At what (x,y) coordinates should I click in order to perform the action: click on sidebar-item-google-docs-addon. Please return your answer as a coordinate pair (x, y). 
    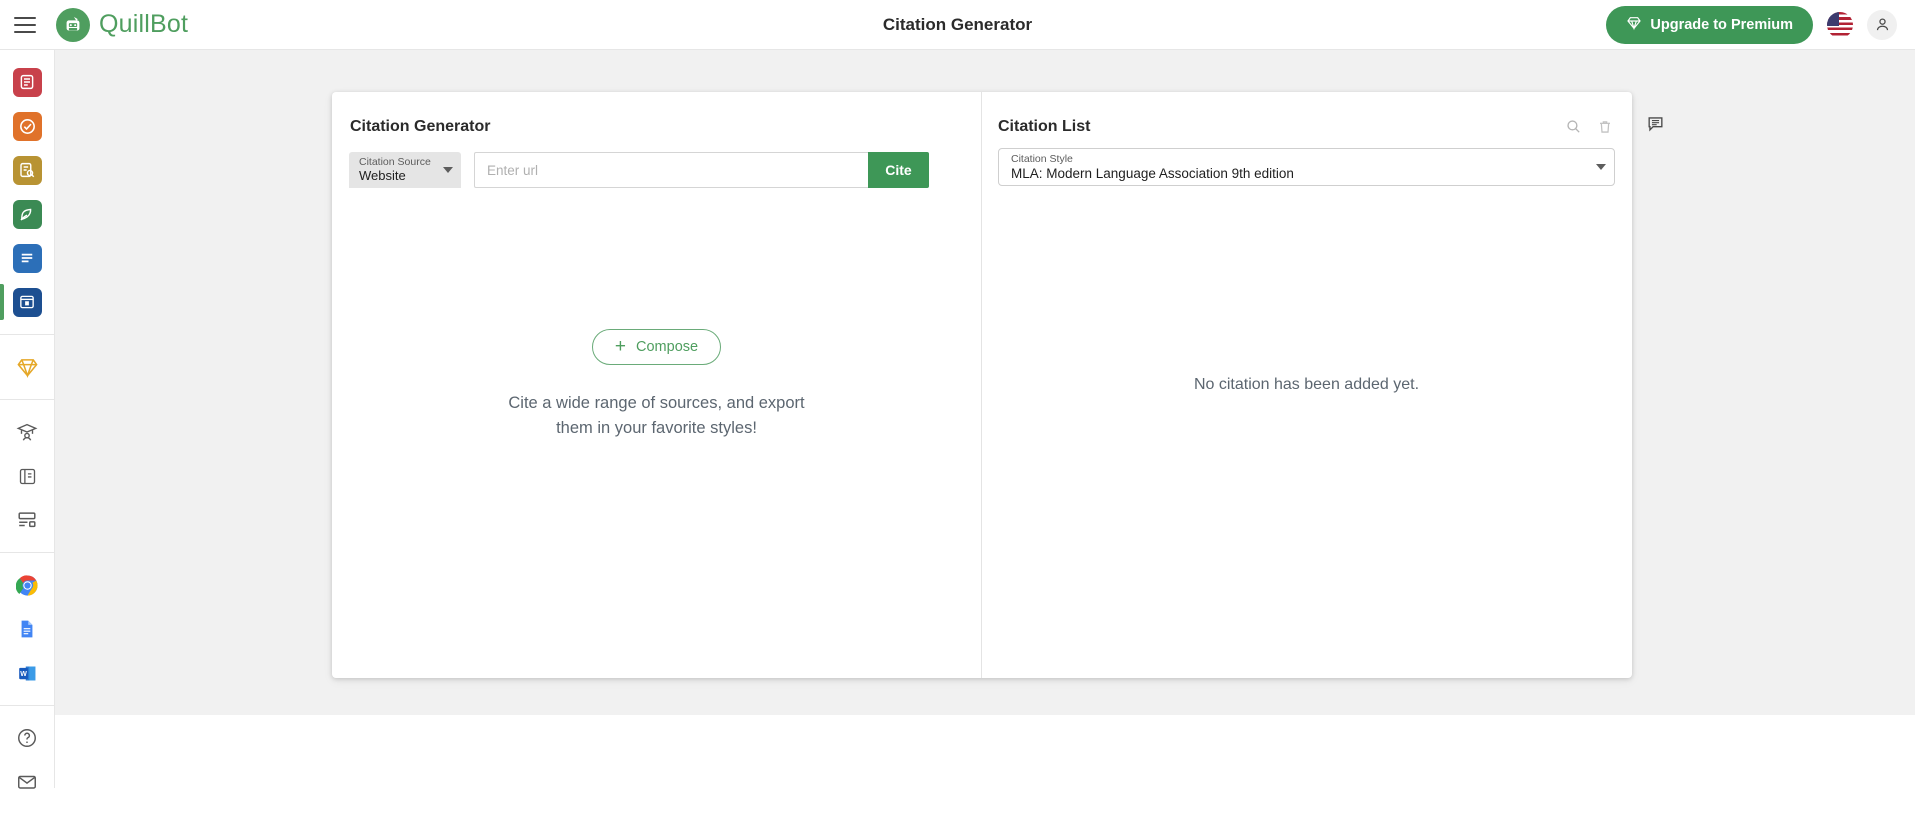
    Looking at the image, I should click on (27, 629).